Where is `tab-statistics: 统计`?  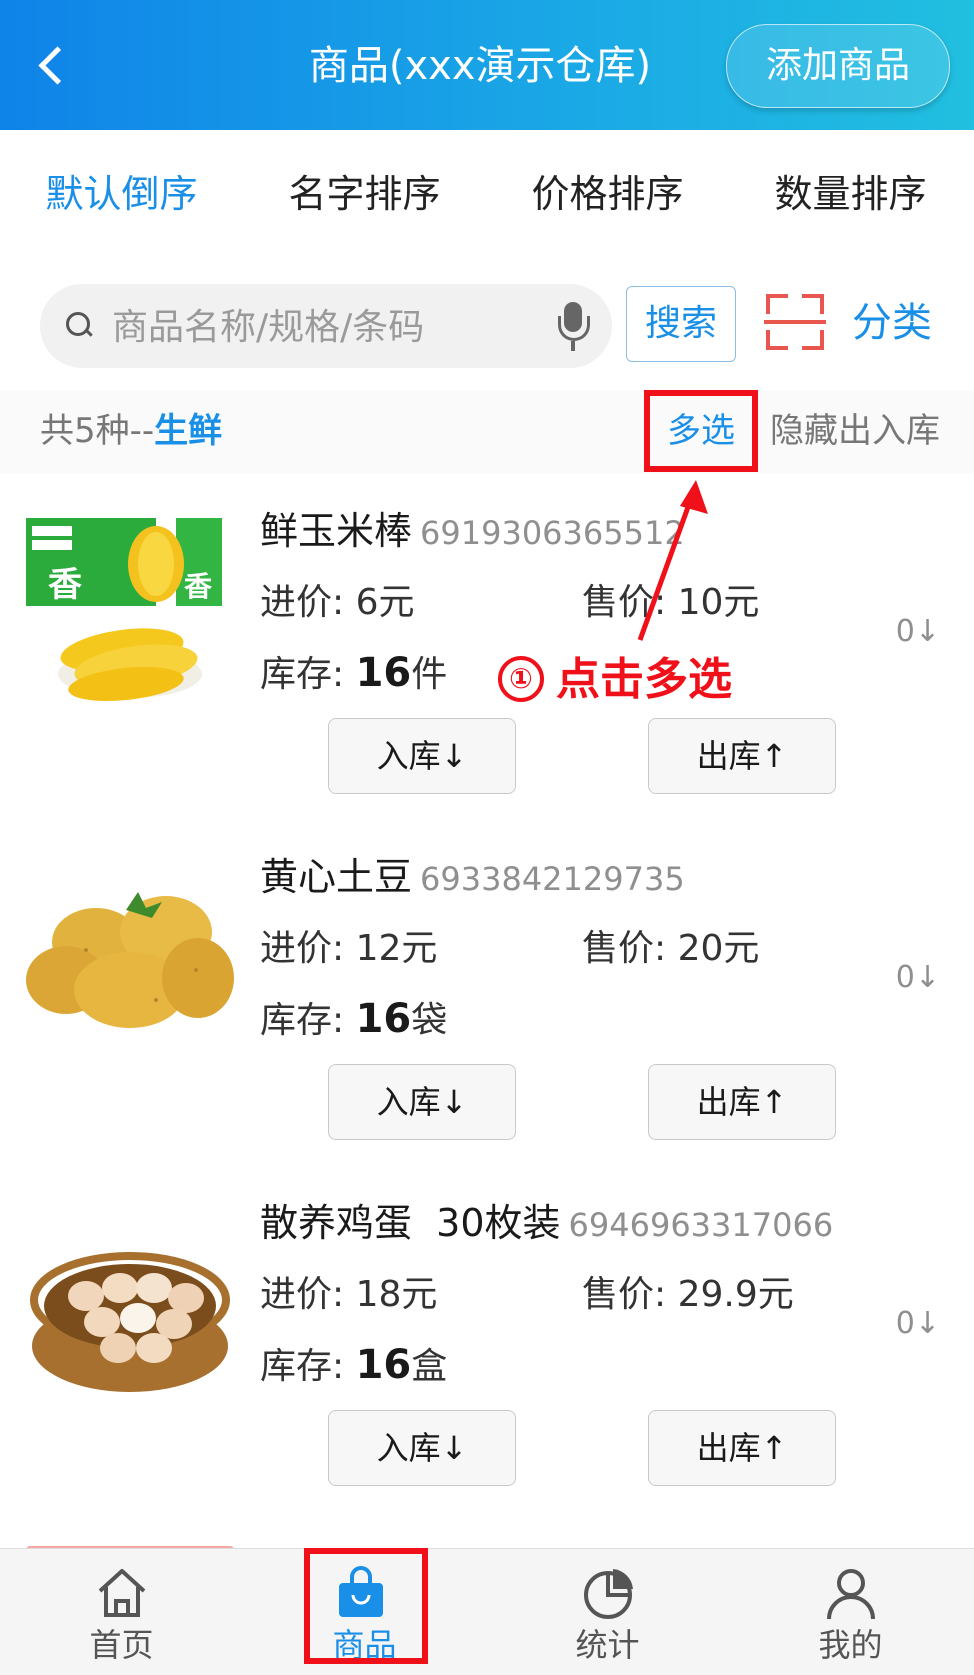
tab-statistics: 统计 is located at coordinates (607, 1612).